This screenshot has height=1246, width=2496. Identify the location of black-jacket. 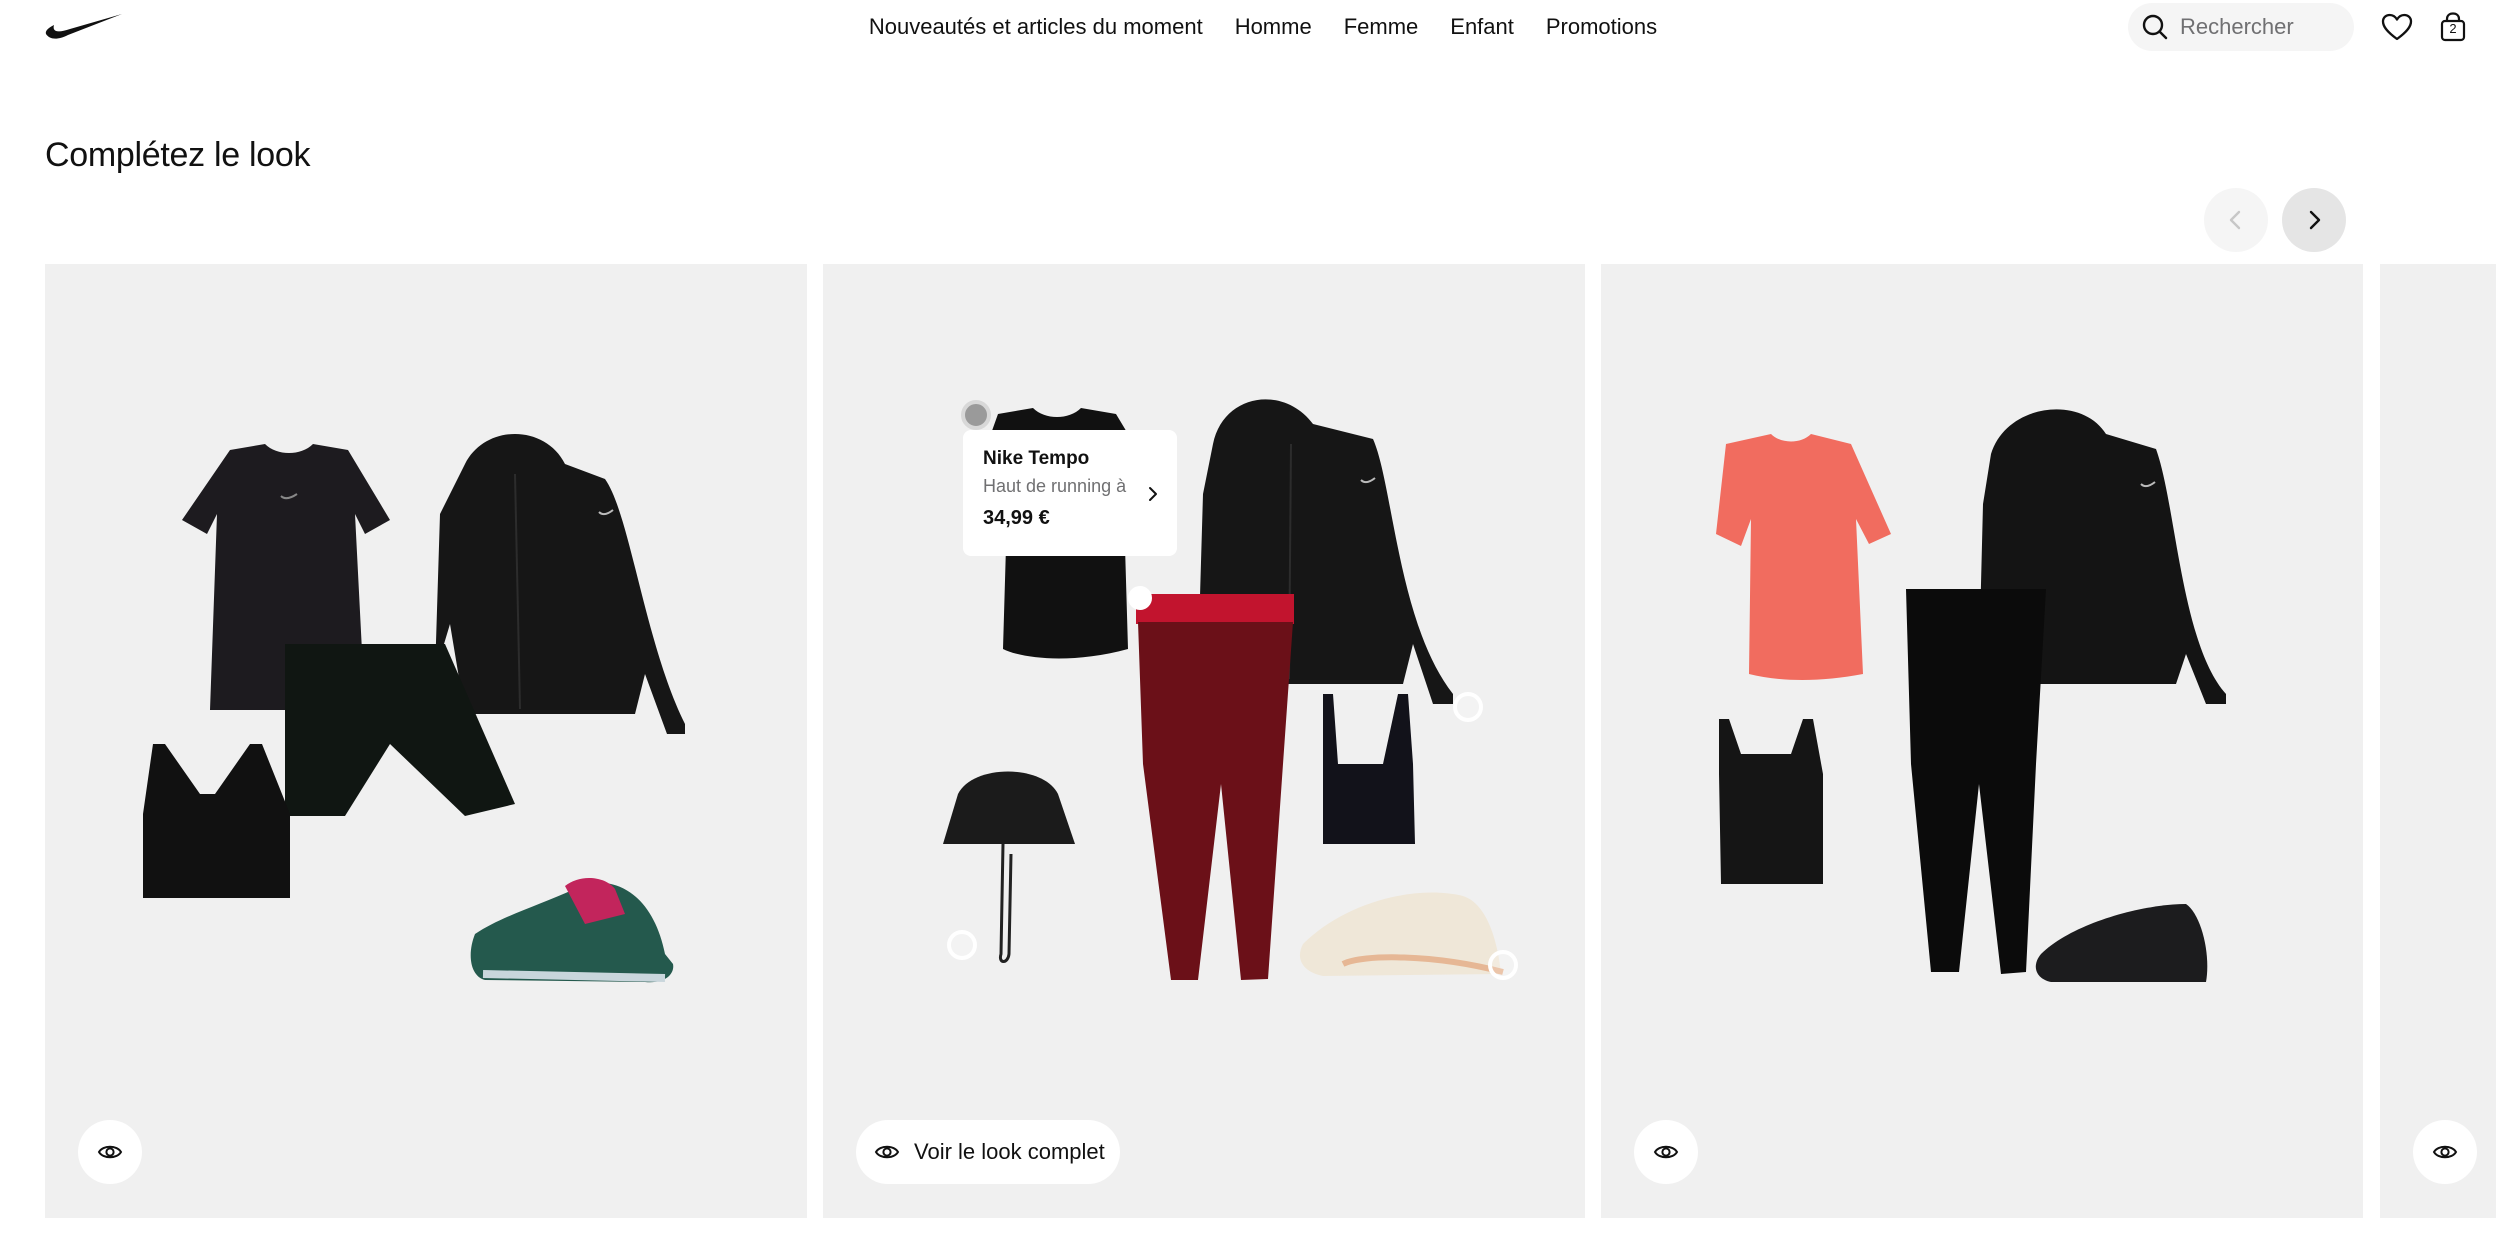
(560, 584).